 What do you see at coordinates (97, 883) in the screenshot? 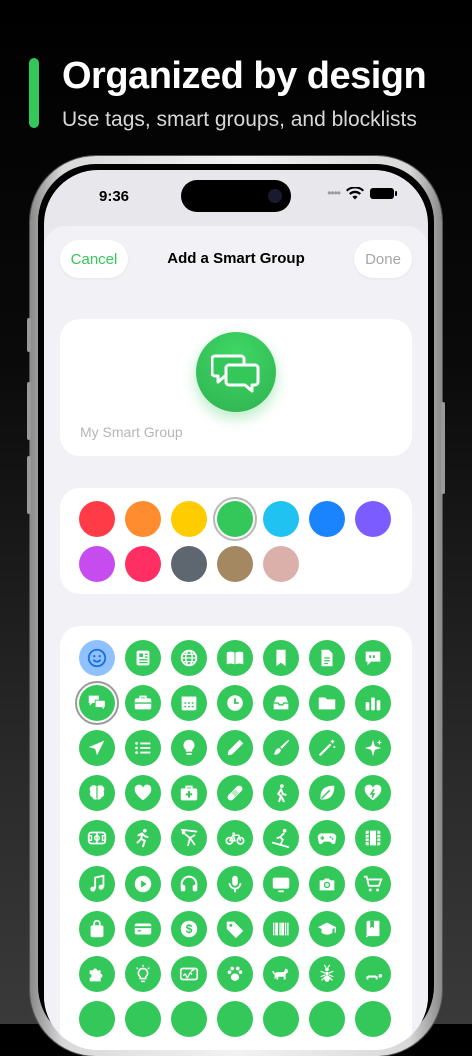
I see `music-note-icon` at bounding box center [97, 883].